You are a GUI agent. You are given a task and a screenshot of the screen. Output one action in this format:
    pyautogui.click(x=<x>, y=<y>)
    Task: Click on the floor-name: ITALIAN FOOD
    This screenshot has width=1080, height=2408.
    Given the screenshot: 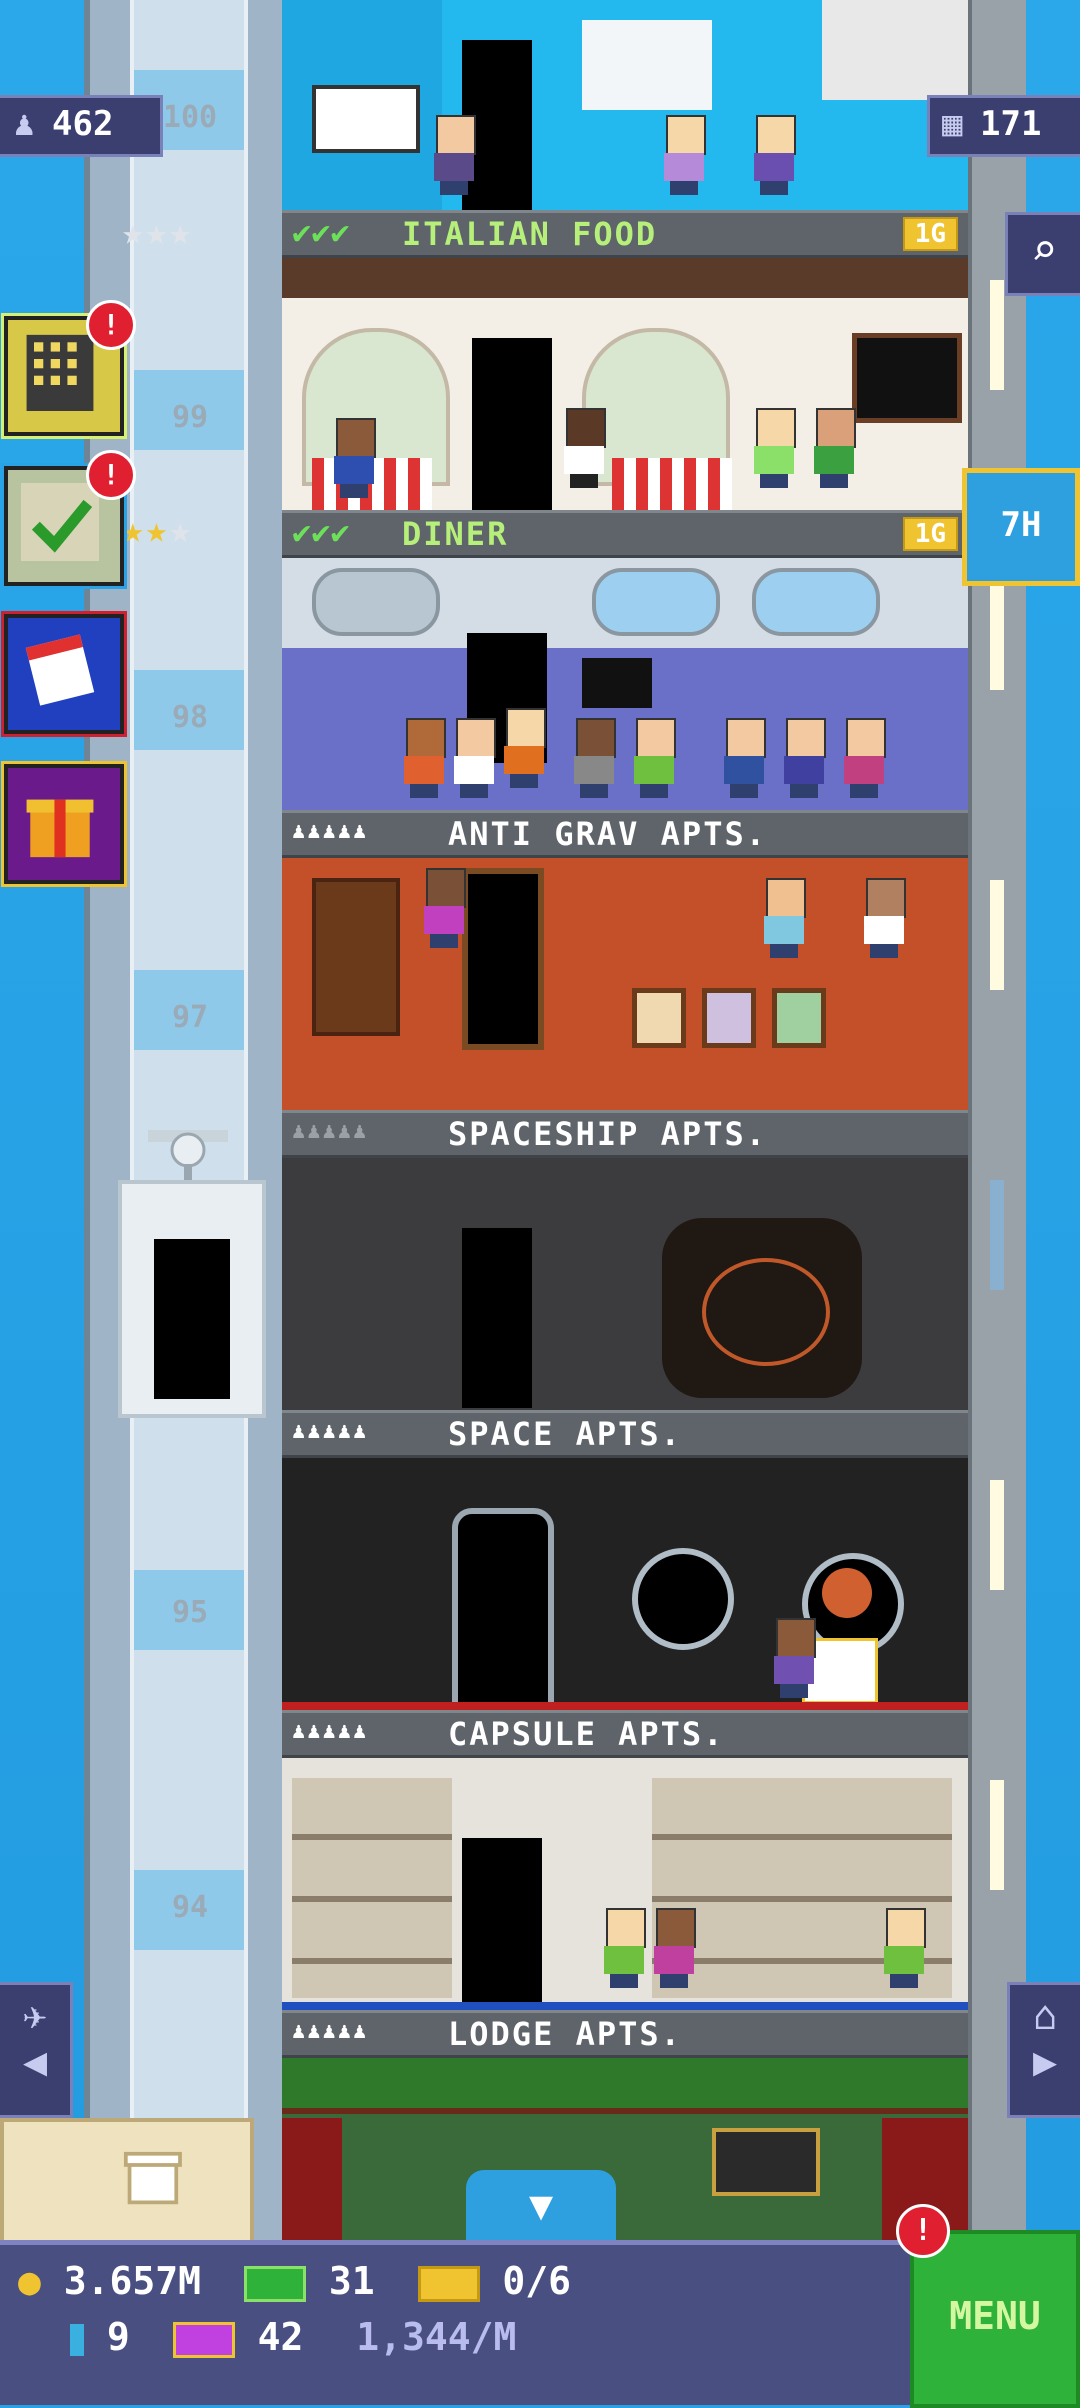 What is the action you would take?
    pyautogui.click(x=530, y=234)
    